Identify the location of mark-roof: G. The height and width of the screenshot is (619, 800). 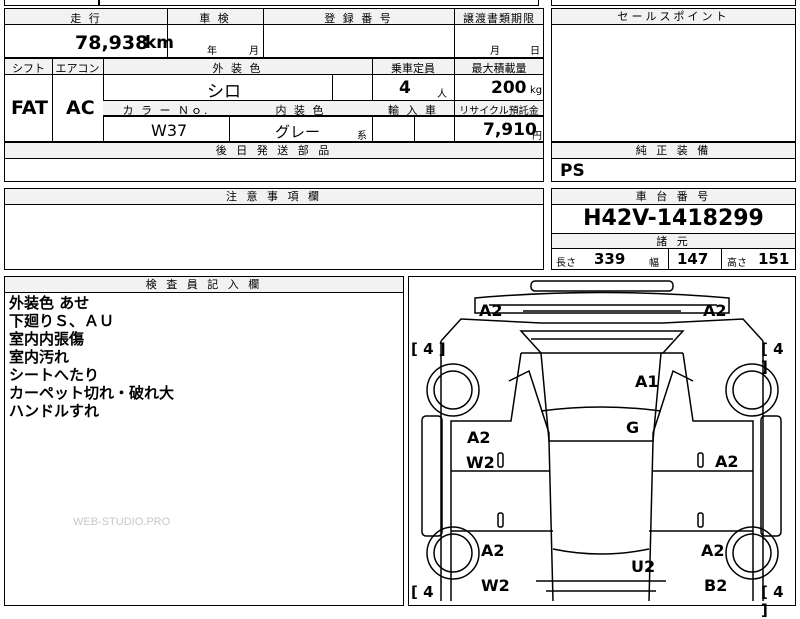
(633, 427).